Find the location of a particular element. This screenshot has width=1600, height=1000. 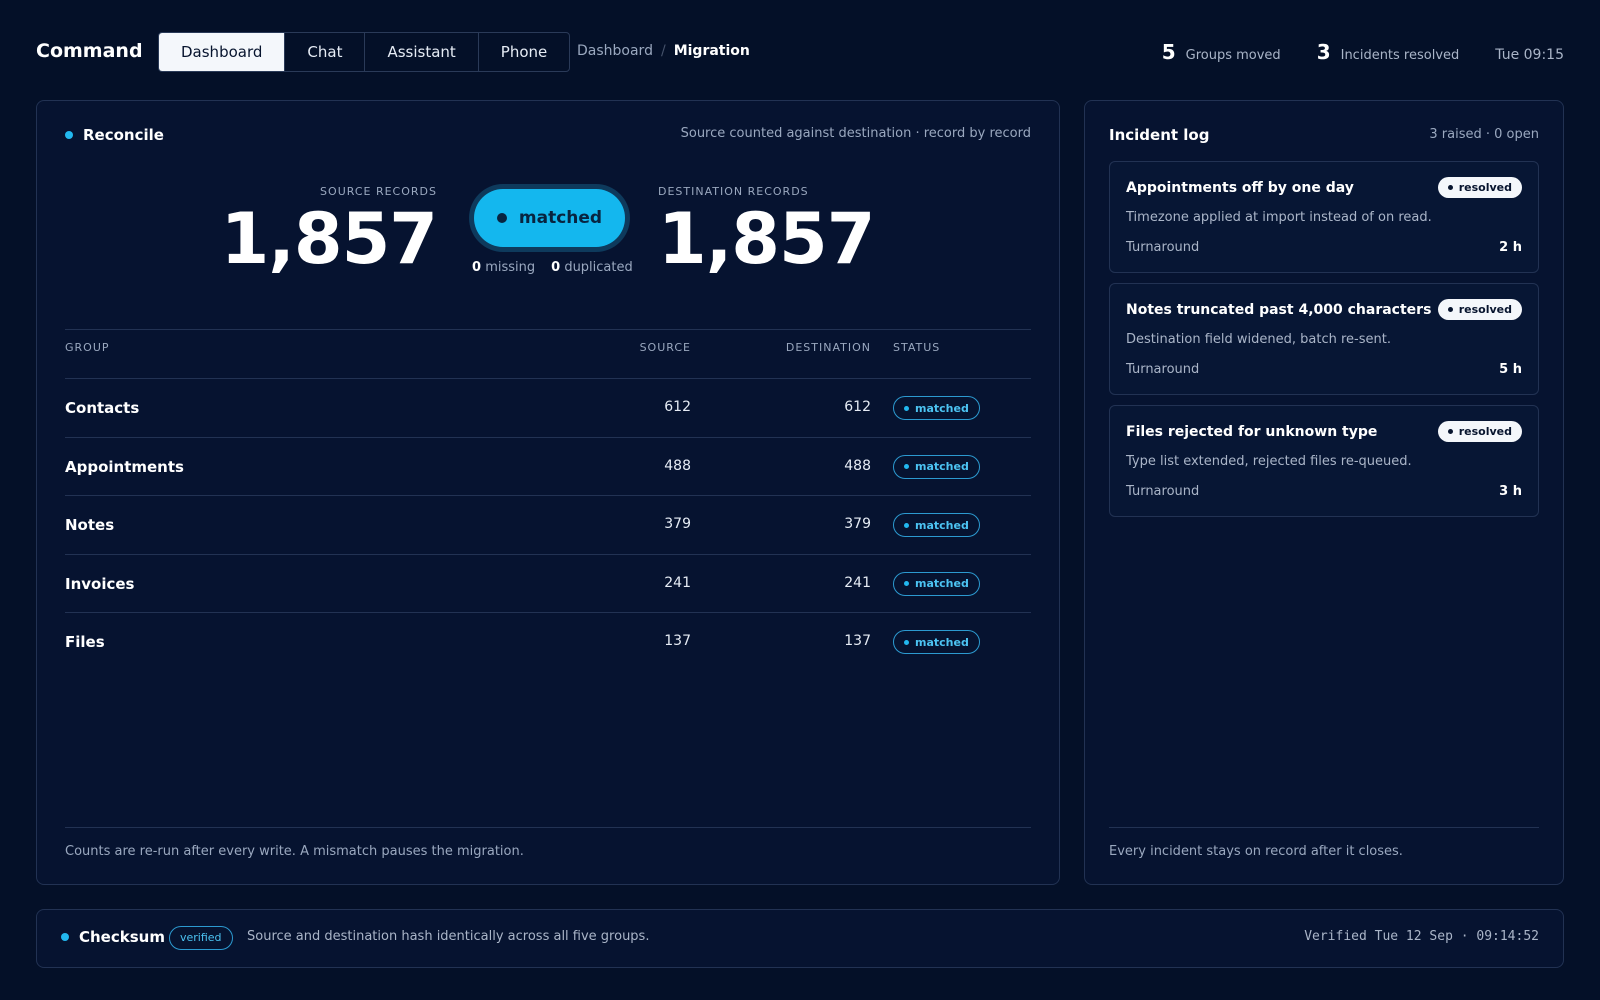

column-group: GROUP is located at coordinates (87, 347).